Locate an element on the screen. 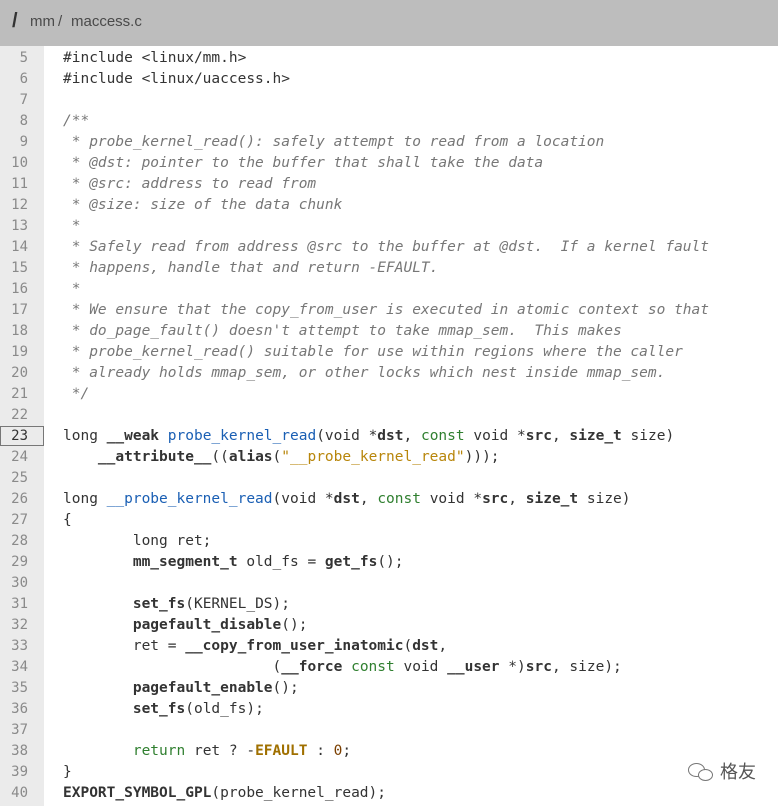 The width and height of the screenshot is (778, 806). code-text: return ret ? -EFAULT : 0; is located at coordinates (242, 751).